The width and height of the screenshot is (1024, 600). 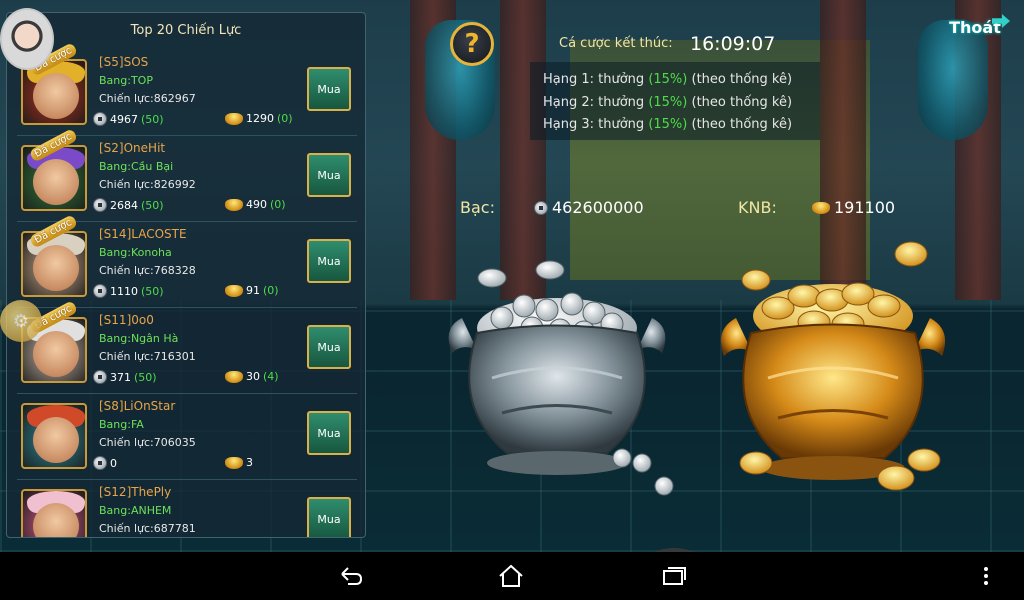 I want to click on player-power: Chiến lực:706035, so click(x=147, y=442).